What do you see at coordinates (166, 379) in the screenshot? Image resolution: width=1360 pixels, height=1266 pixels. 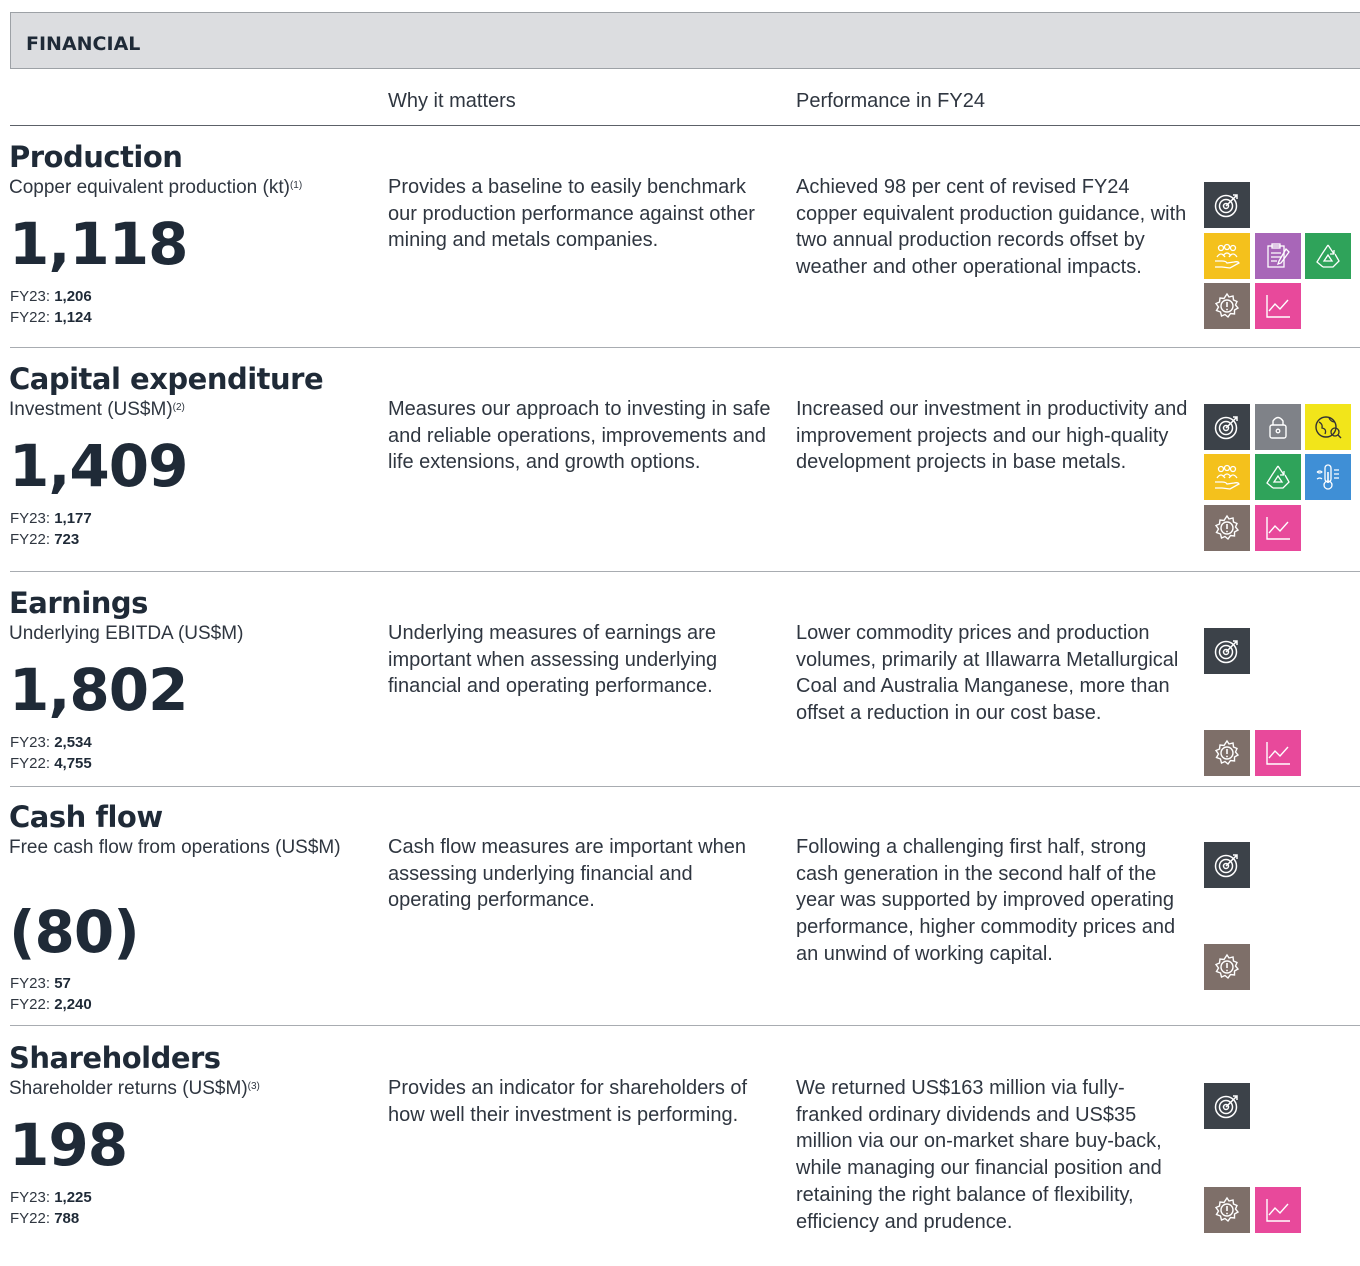 I see `section-title: Capital expenditure` at bounding box center [166, 379].